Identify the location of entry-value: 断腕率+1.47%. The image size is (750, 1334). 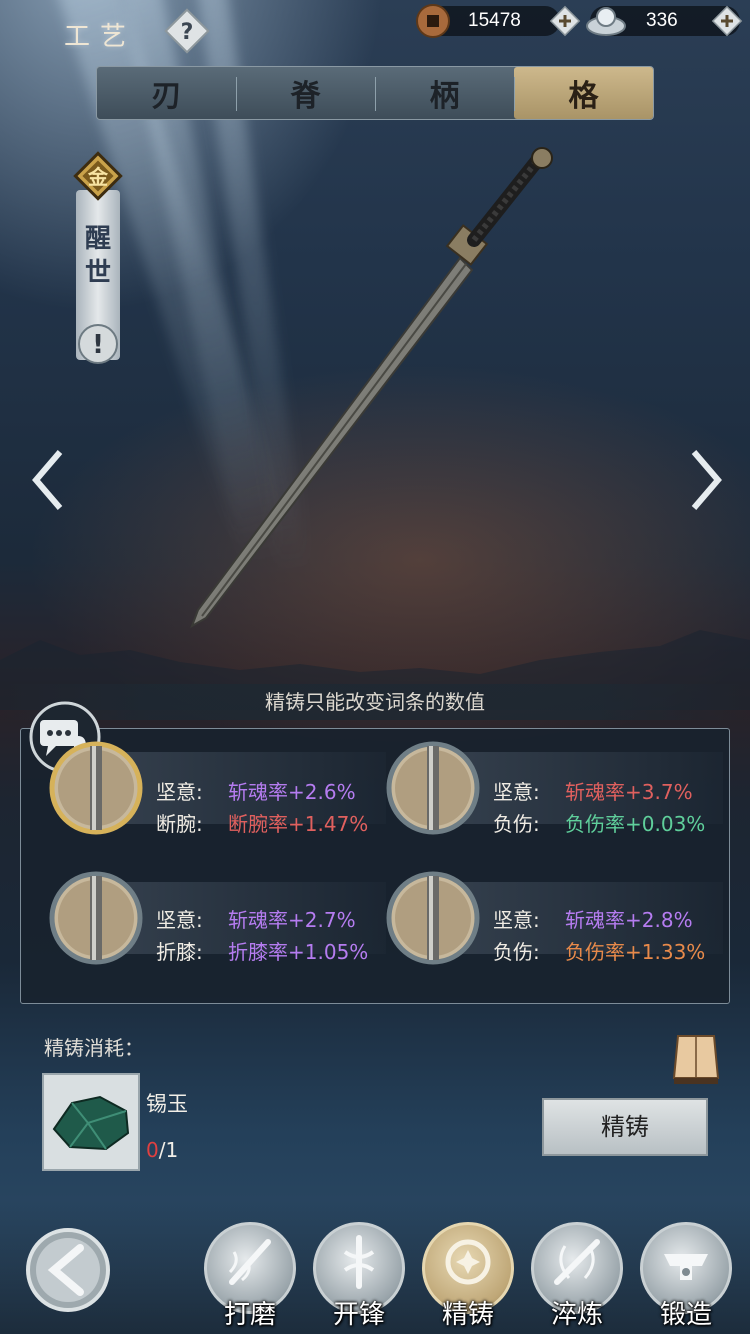
(298, 824).